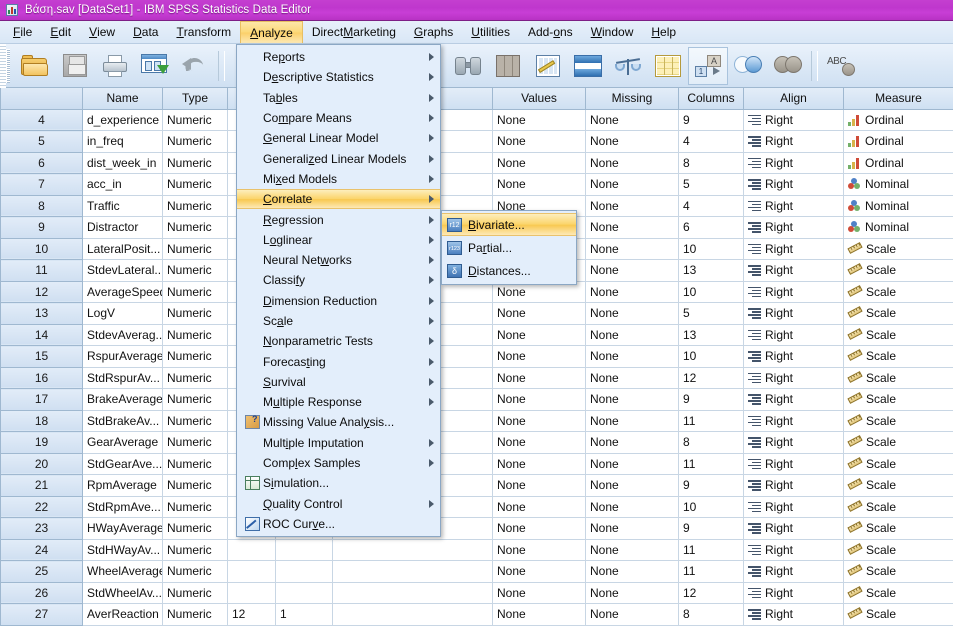  What do you see at coordinates (476, 313) in the screenshot?
I see `table-row: 13 LogV Numeric None None 5 Right Scale` at bounding box center [476, 313].